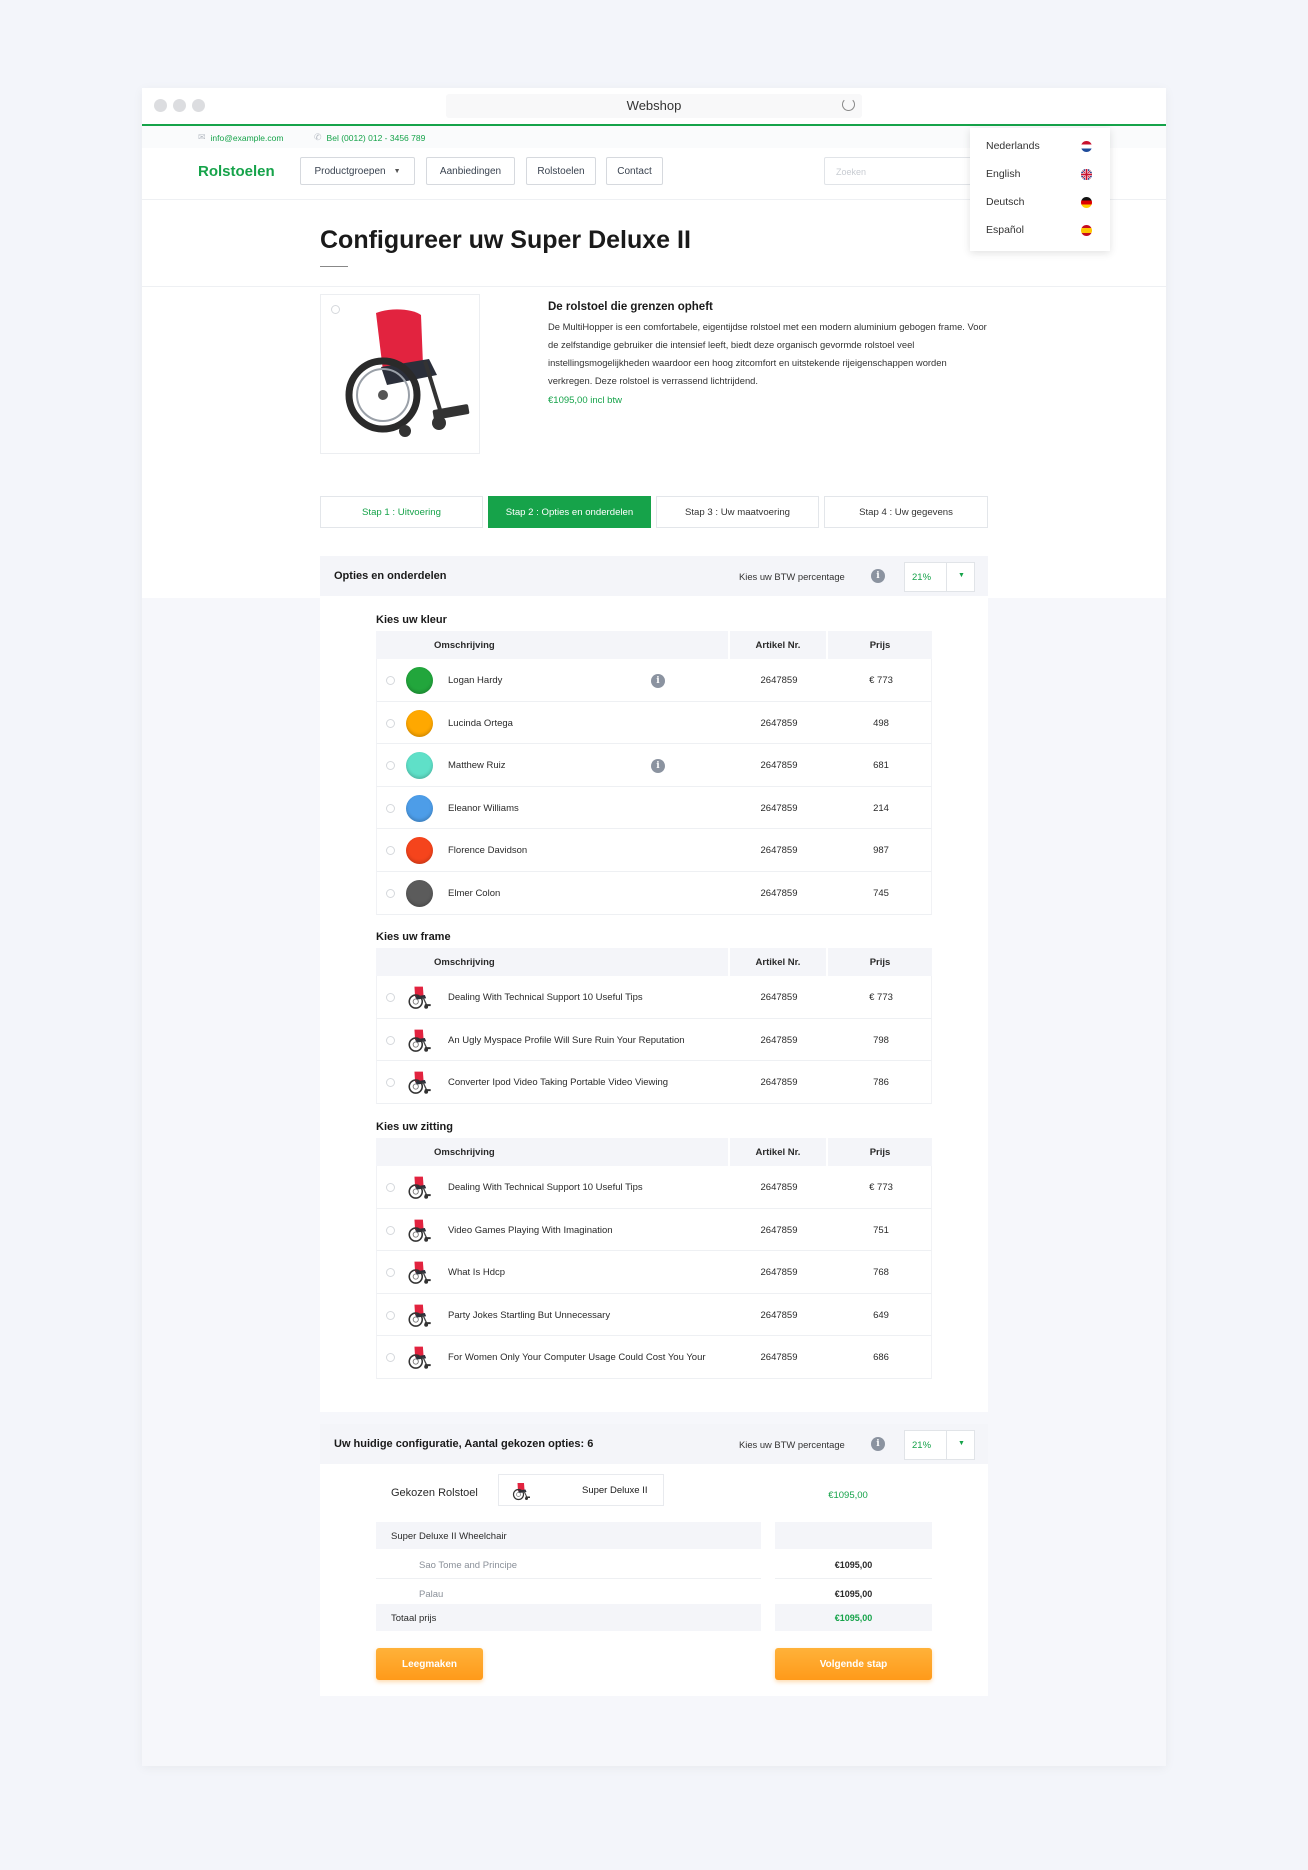  I want to click on table-row: Matthew Ruiz i 2647859 681, so click(654, 765).